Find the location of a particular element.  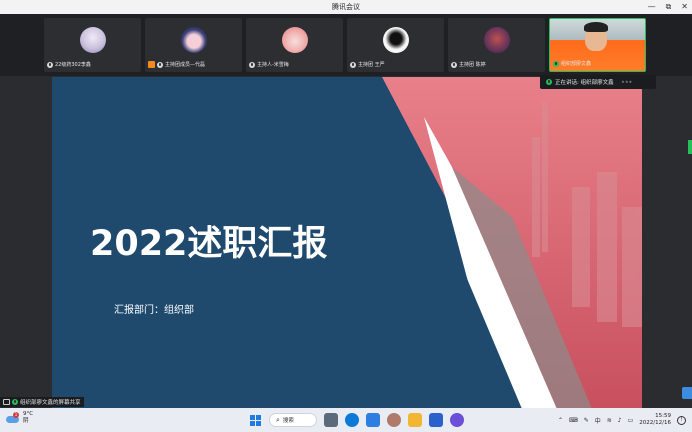

system-tray: ⌃ ⌨ ✎ 中 ≋ ♪ ▭ 15:59 2022/12/16 ! is located at coordinates (622, 420).